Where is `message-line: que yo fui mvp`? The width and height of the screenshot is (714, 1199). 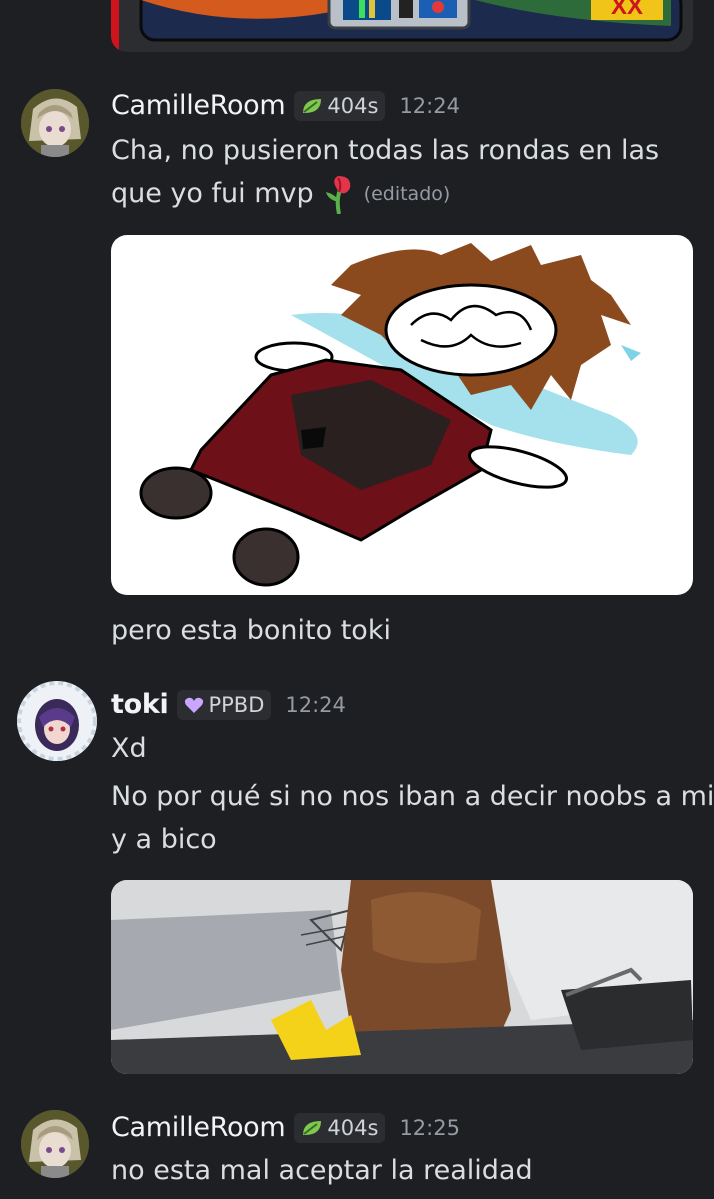
message-line: que yo fui mvp is located at coordinates (212, 193).